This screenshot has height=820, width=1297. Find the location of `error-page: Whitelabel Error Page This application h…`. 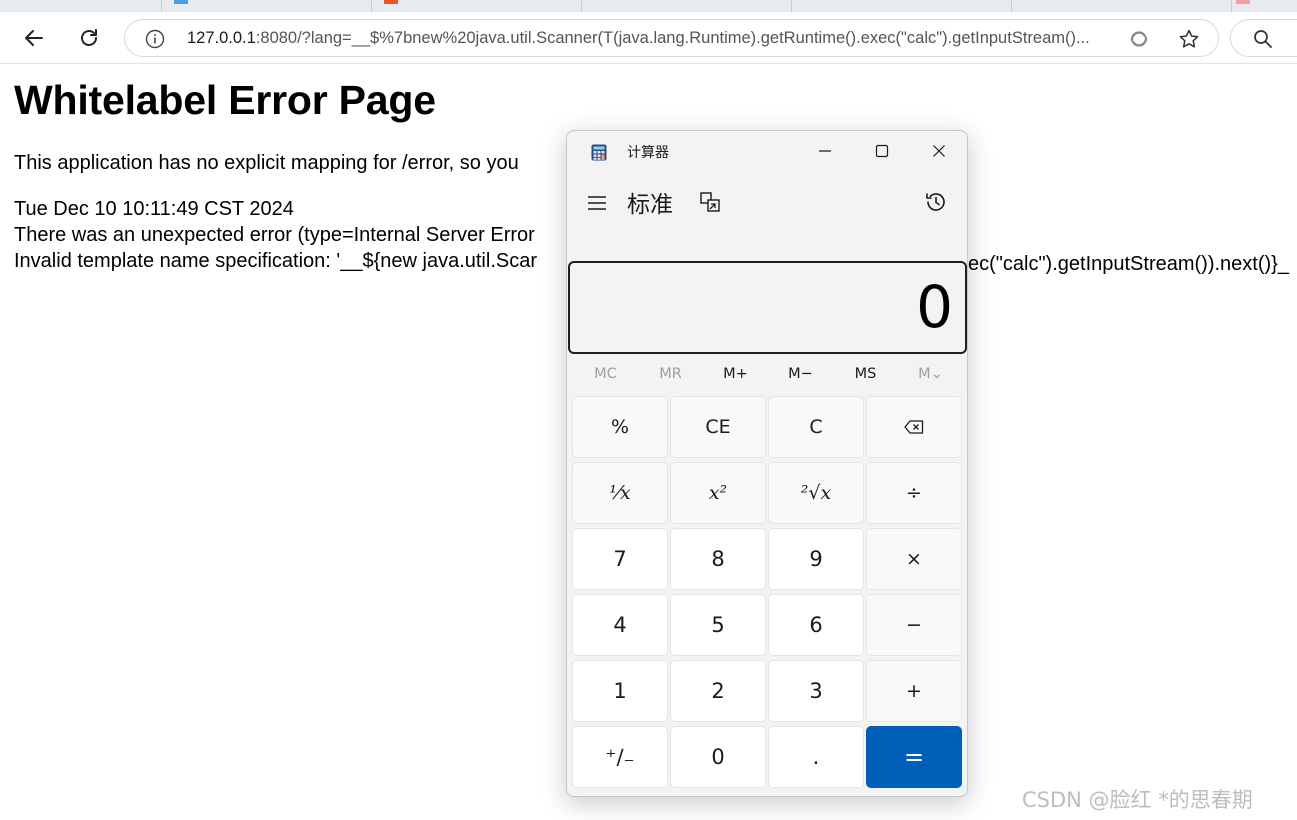

error-page: Whitelabel Error Page This application h… is located at coordinates (275, 174).